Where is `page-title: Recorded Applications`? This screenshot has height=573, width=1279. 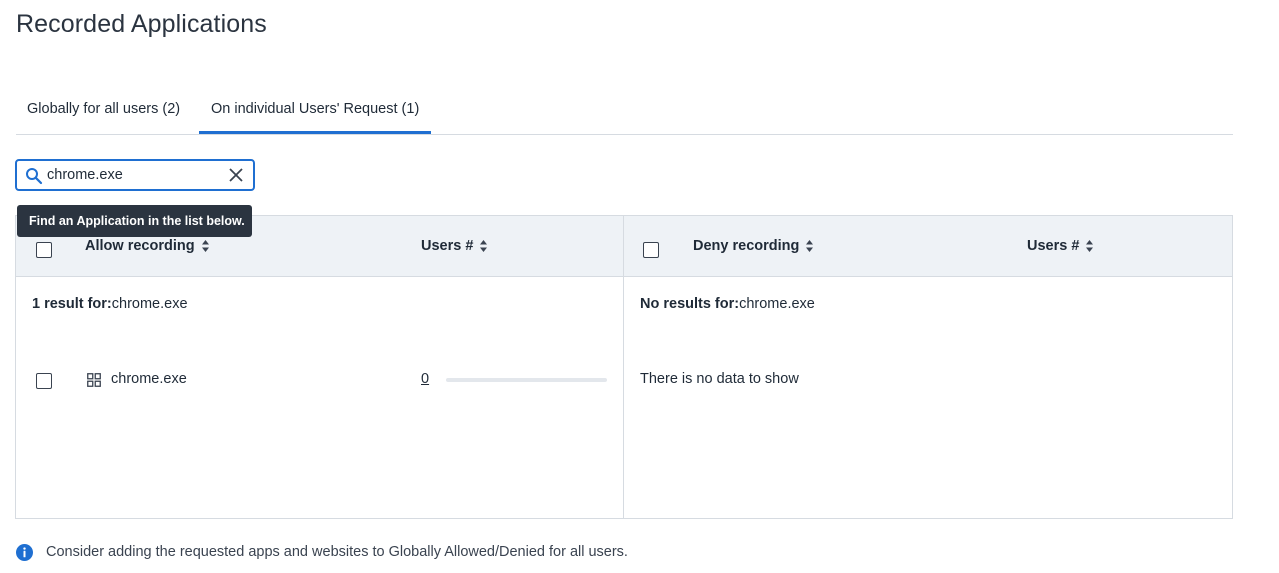 page-title: Recorded Applications is located at coordinates (141, 24).